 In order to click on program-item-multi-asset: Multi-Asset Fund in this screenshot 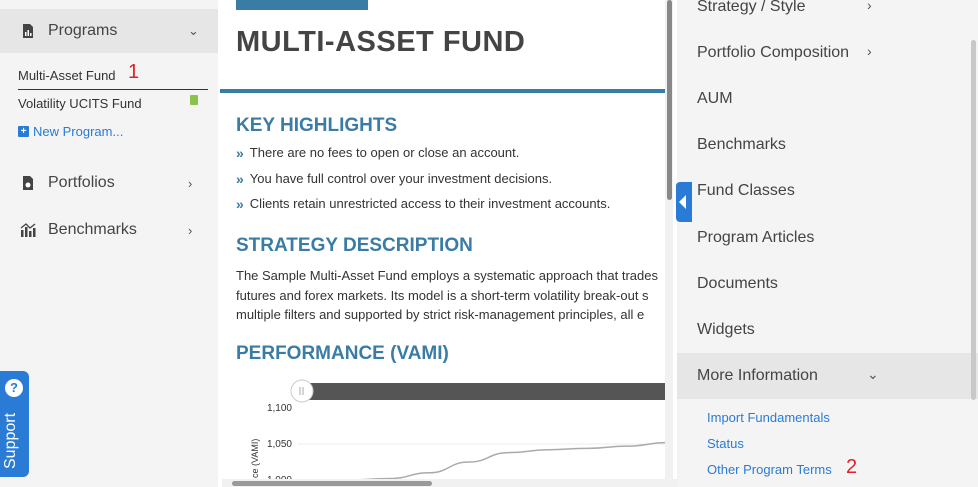, I will do `click(67, 75)`.